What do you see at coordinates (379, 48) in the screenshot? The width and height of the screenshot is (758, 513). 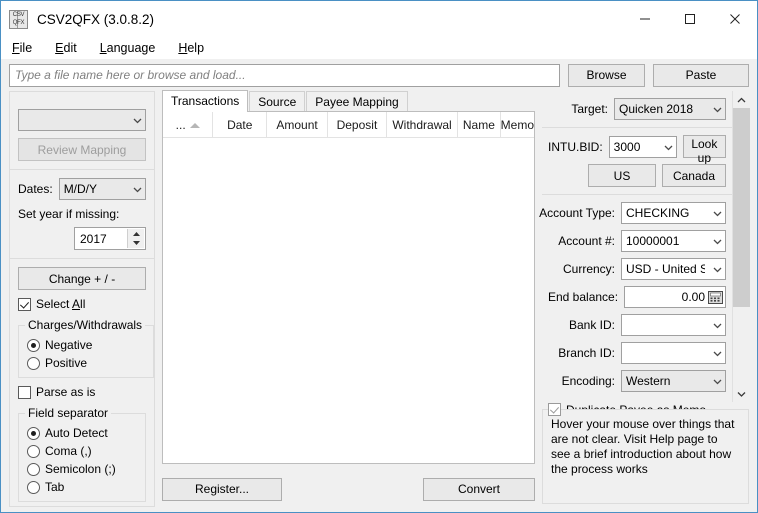 I see `menu-bar: File Edit Language Help` at bounding box center [379, 48].